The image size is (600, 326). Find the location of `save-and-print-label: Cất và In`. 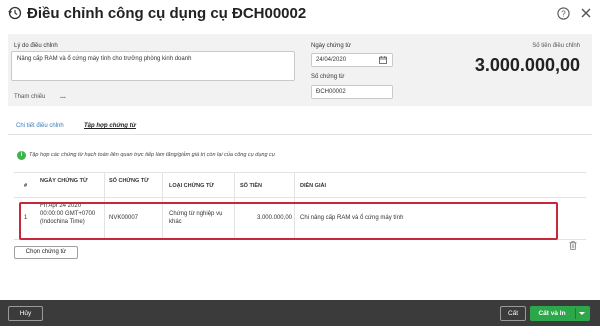

save-and-print-label: Cất và In is located at coordinates (552, 313).